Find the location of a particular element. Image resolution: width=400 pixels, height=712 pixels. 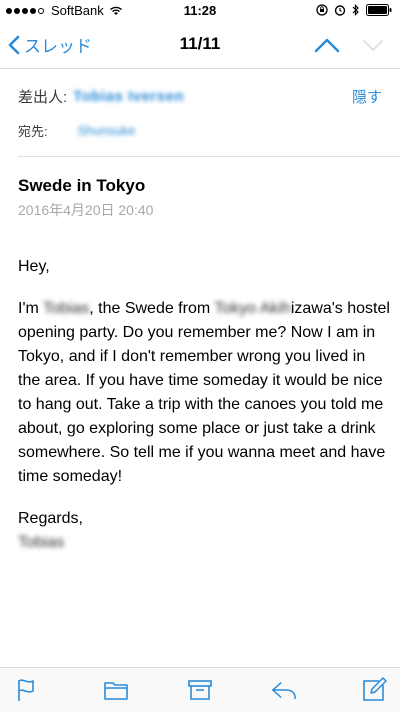

header-divider is located at coordinates (209, 156).